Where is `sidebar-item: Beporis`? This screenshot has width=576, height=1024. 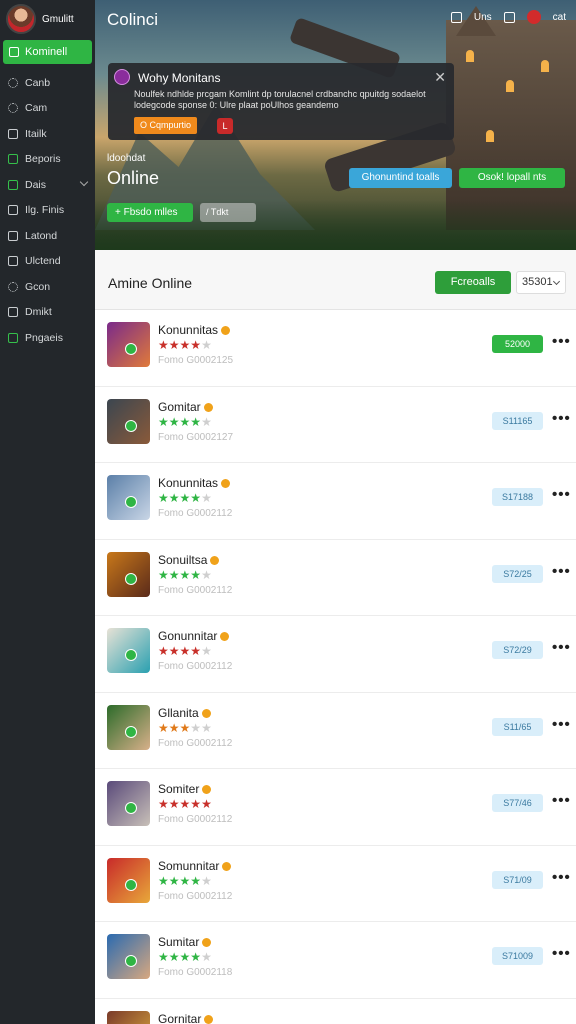
sidebar-item: Beporis is located at coordinates (47, 160).